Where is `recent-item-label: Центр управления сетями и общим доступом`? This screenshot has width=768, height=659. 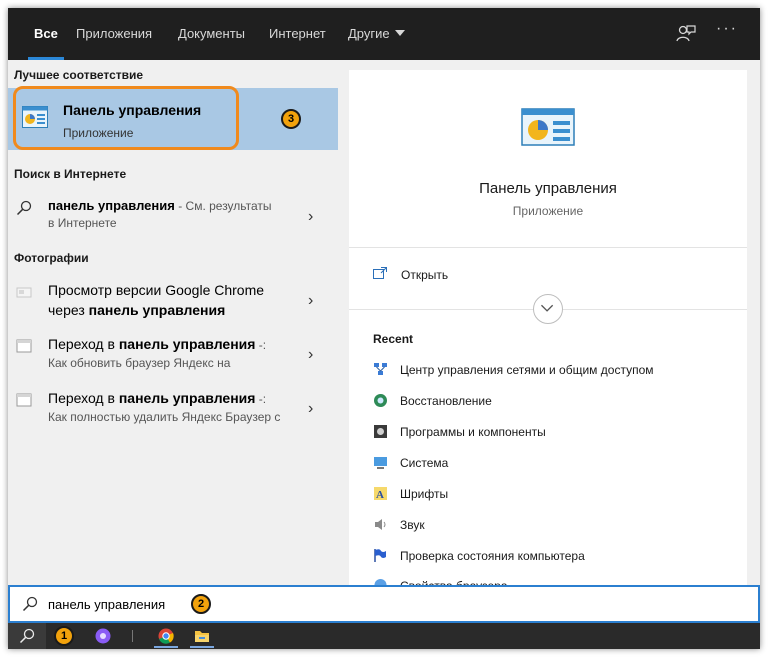 recent-item-label: Центр управления сетями и общим доступом is located at coordinates (527, 370).